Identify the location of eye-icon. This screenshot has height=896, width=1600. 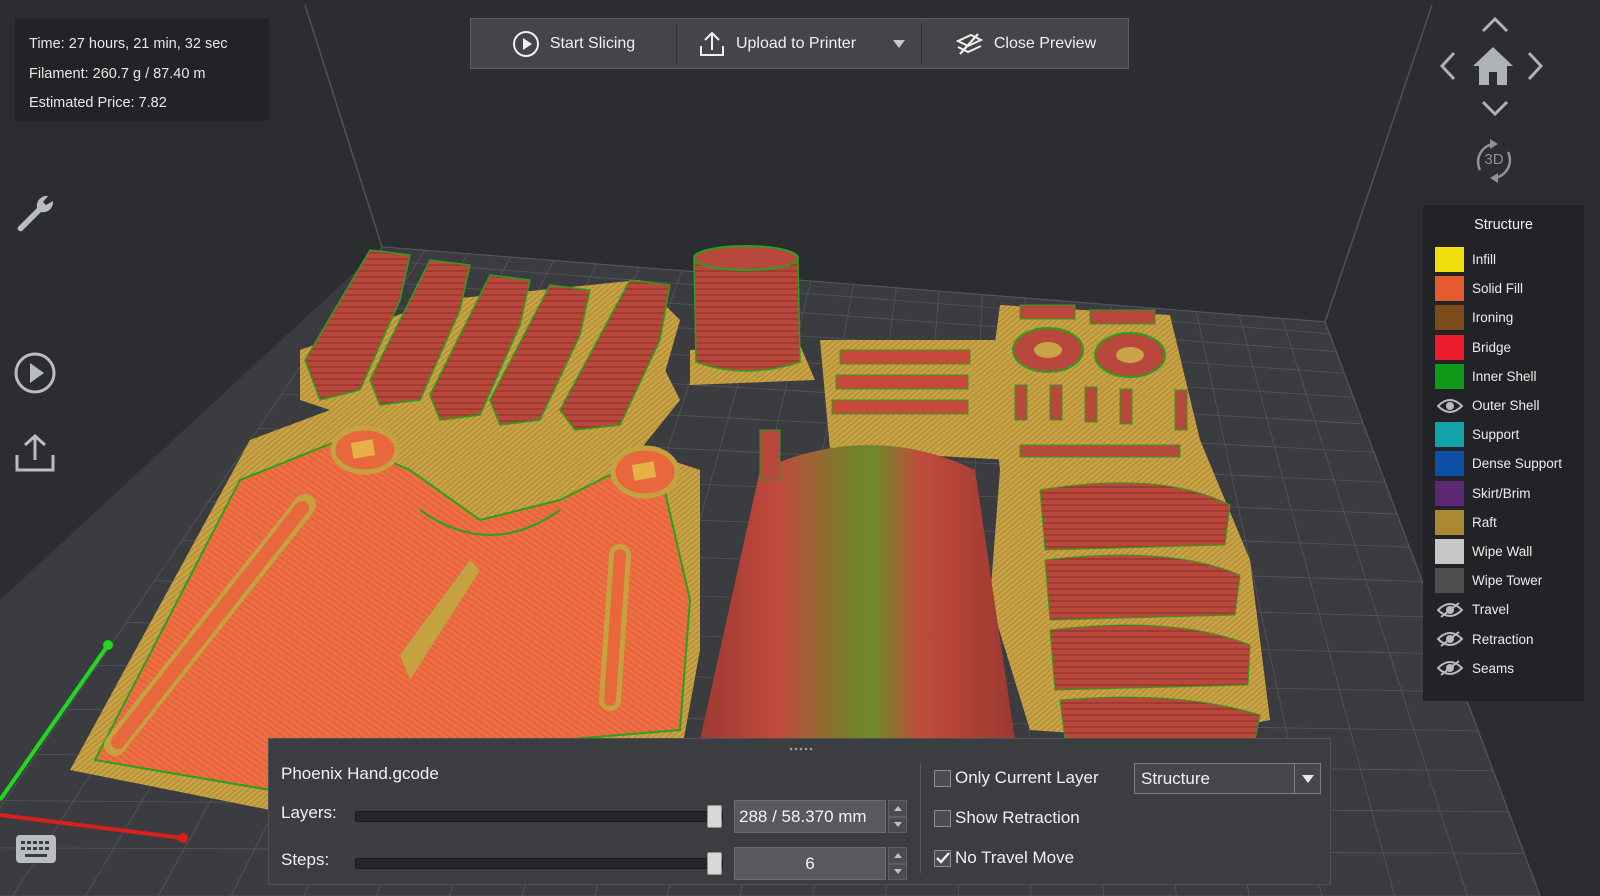
(1449, 405).